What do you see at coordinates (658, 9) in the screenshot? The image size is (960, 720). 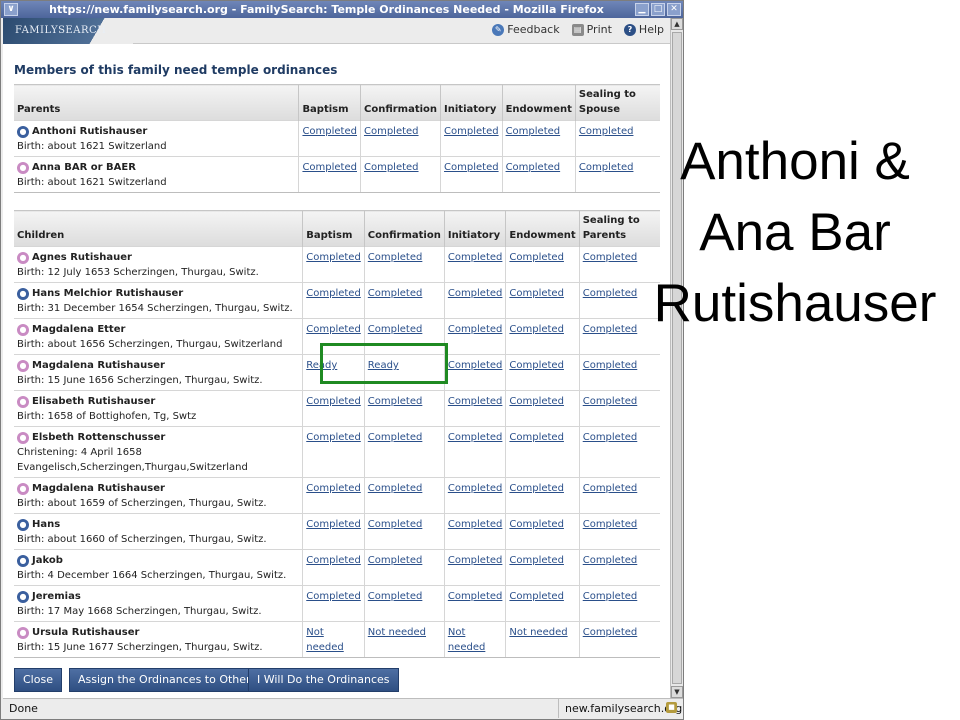 I see `maximize-icon: □` at bounding box center [658, 9].